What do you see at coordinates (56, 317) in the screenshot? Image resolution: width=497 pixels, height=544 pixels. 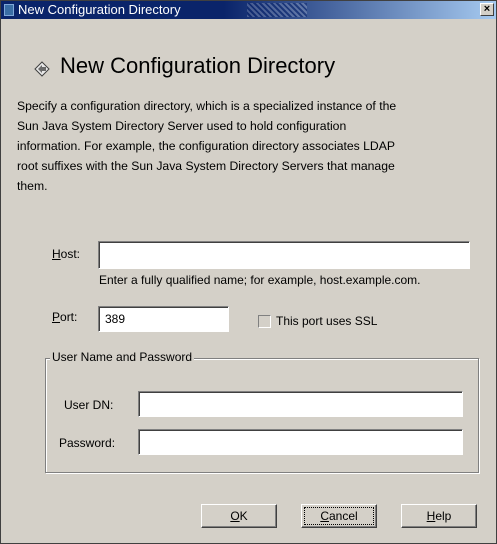 I see `port-label-mnemonic: P` at bounding box center [56, 317].